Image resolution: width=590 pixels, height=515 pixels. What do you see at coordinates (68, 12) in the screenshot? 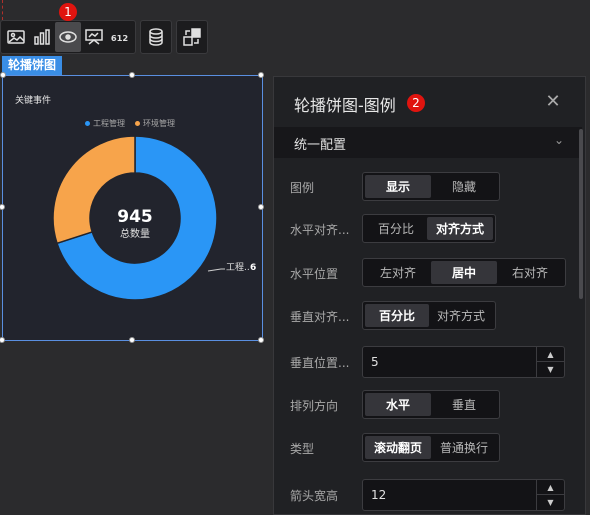
I see `step-badge-1: 1` at bounding box center [68, 12].